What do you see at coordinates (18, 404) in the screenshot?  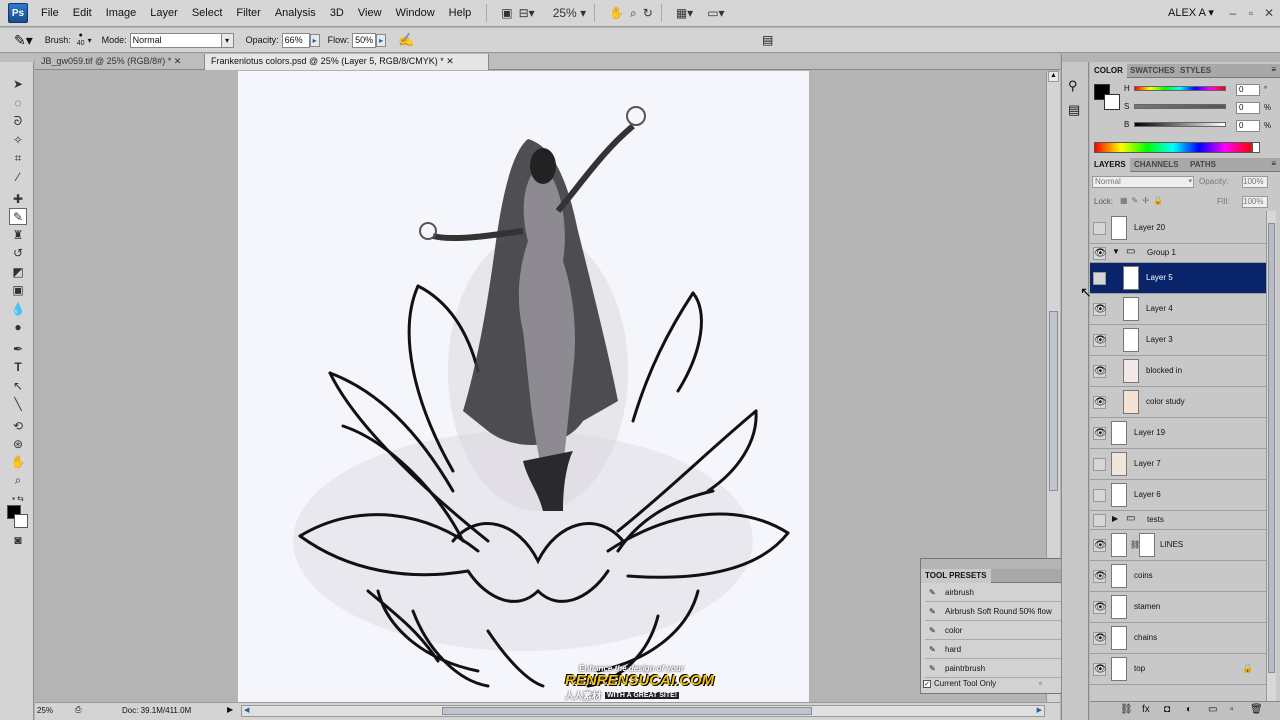 I see `line-tool-icon: ╲` at bounding box center [18, 404].